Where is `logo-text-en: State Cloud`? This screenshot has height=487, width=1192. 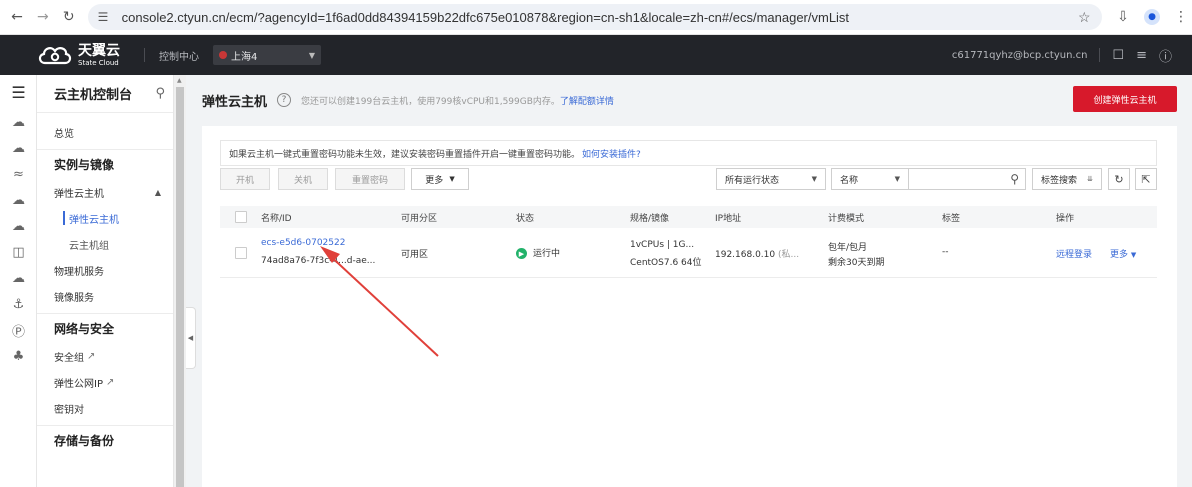
logo-text-en: State Cloud is located at coordinates (98, 62).